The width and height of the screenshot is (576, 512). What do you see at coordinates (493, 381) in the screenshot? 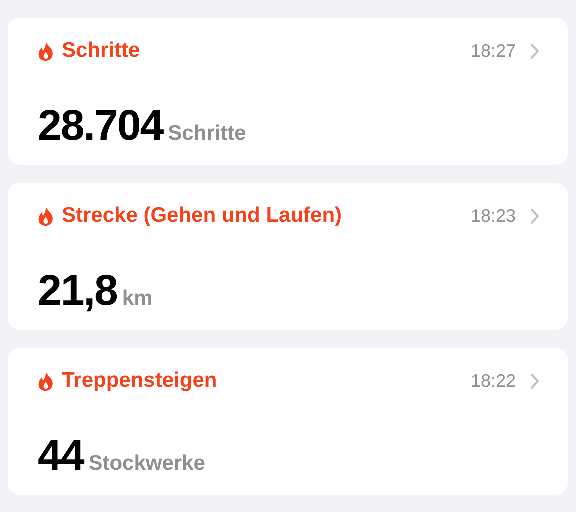
I see `time-label: 18:22` at bounding box center [493, 381].